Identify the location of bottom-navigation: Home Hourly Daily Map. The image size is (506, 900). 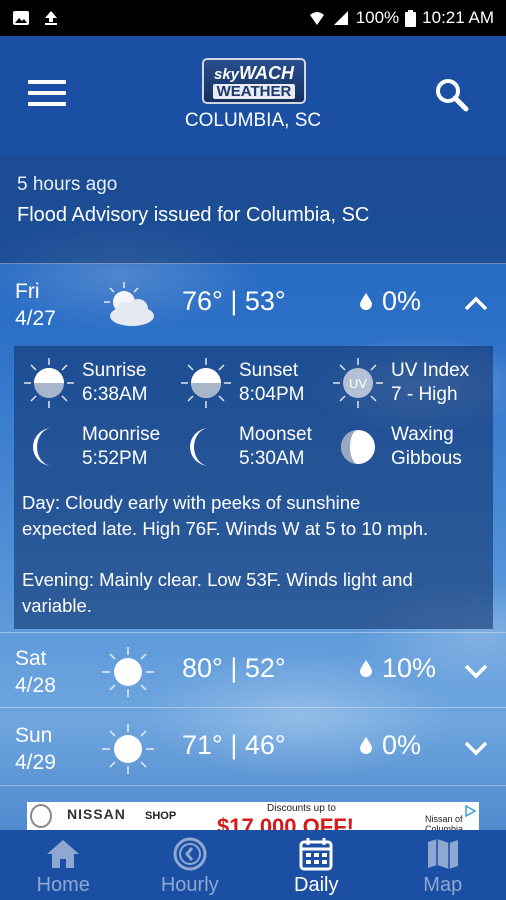
(253, 865).